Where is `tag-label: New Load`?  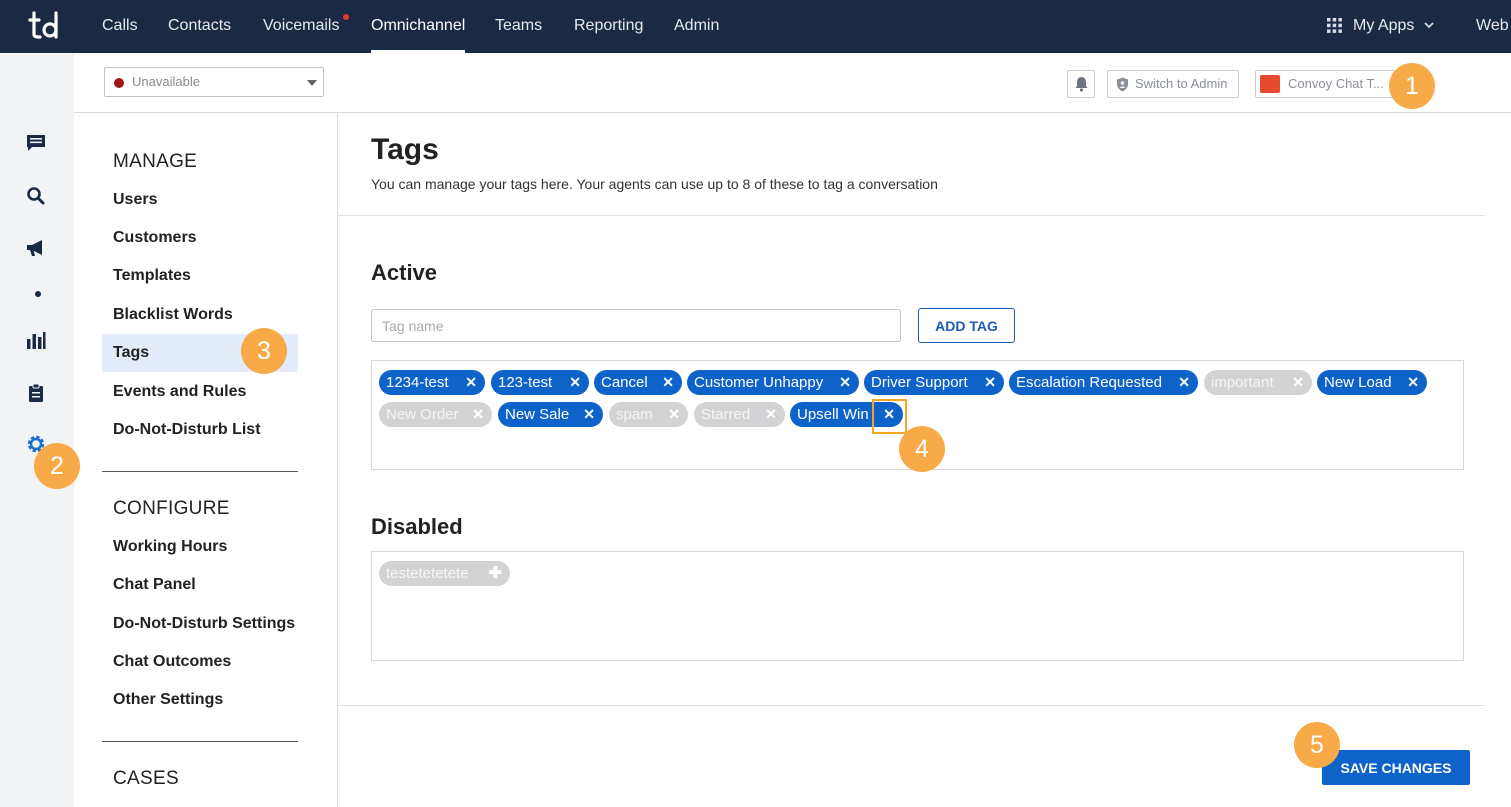
tag-label: New Load is located at coordinates (1358, 382).